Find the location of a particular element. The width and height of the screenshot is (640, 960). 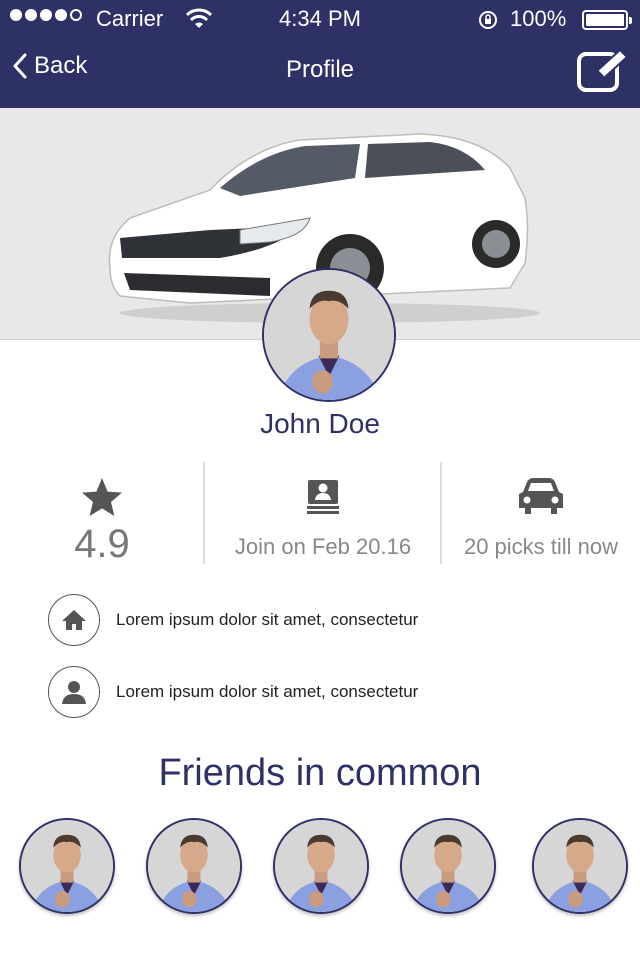

person-icon is located at coordinates (74, 692).